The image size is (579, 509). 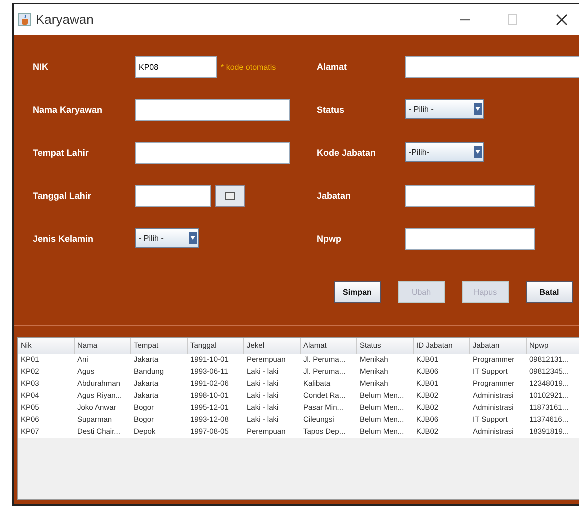 What do you see at coordinates (513, 20) in the screenshot?
I see `maximize-icon` at bounding box center [513, 20].